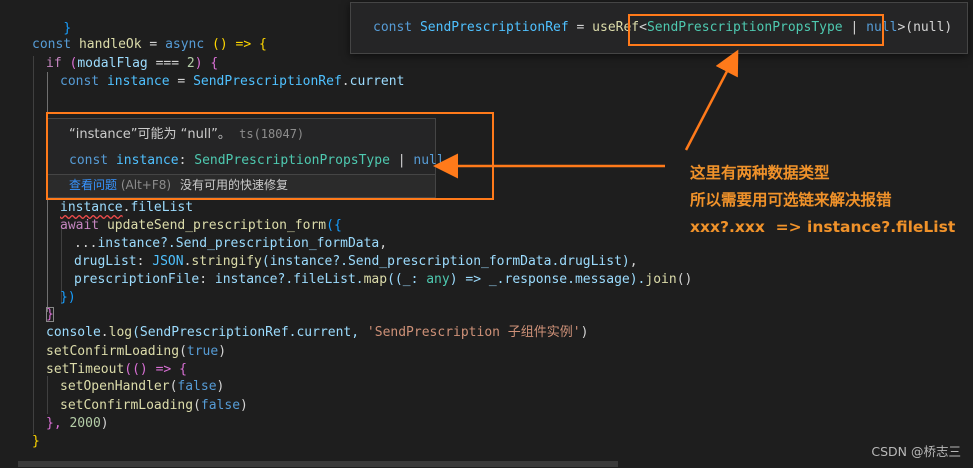 The height and width of the screenshot is (468, 973). Describe the element at coordinates (377, 81) in the screenshot. I see `property: current` at that location.